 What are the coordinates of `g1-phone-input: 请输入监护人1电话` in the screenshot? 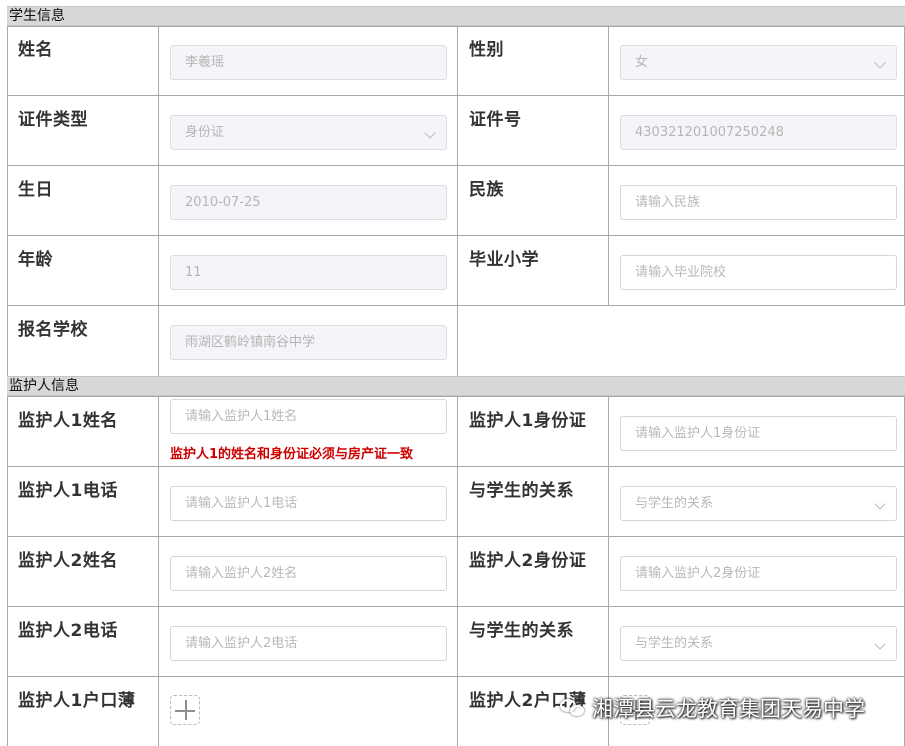 It's located at (308, 503).